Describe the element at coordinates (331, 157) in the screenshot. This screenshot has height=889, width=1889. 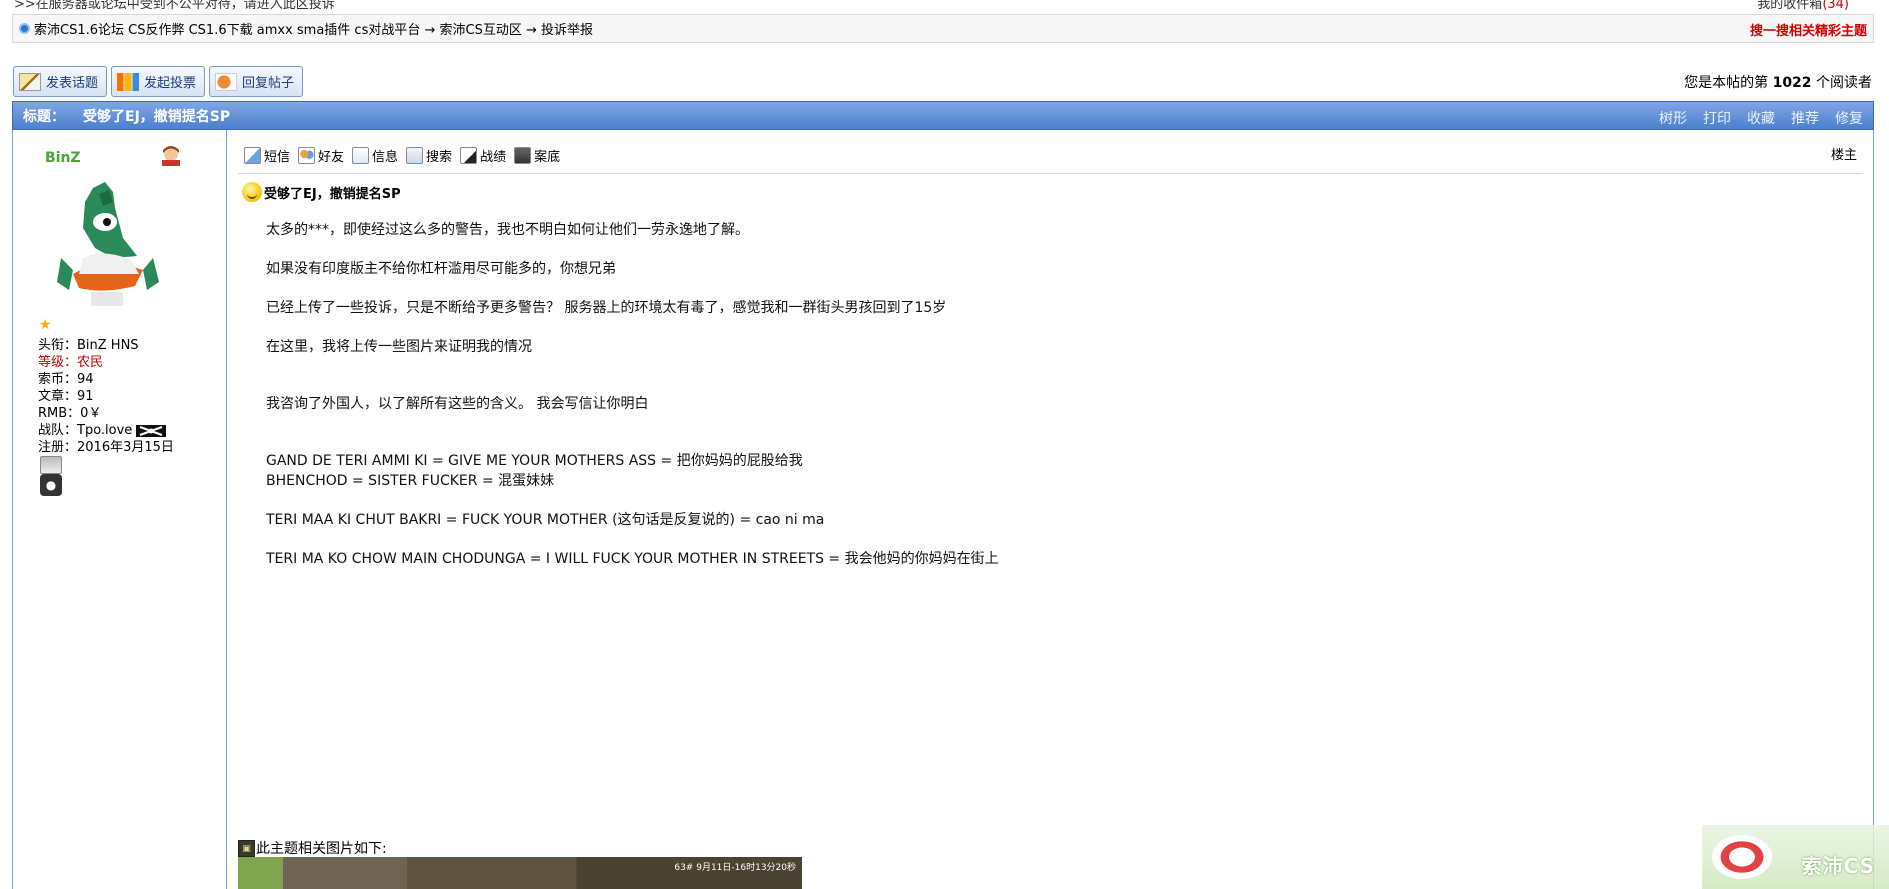
I see `friend-label: 好友` at that location.